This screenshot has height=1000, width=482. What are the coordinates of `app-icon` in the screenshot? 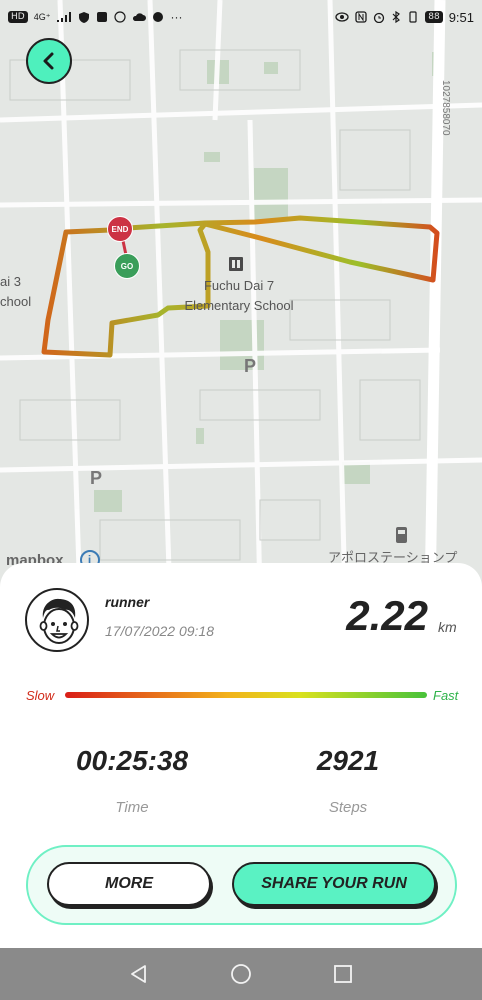 It's located at (102, 17).